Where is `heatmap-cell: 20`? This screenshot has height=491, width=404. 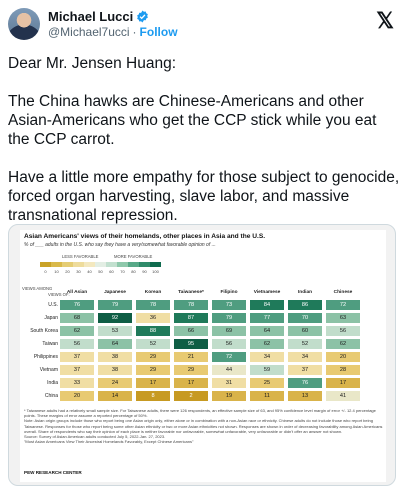
heatmap-cell: 20 is located at coordinates (343, 357).